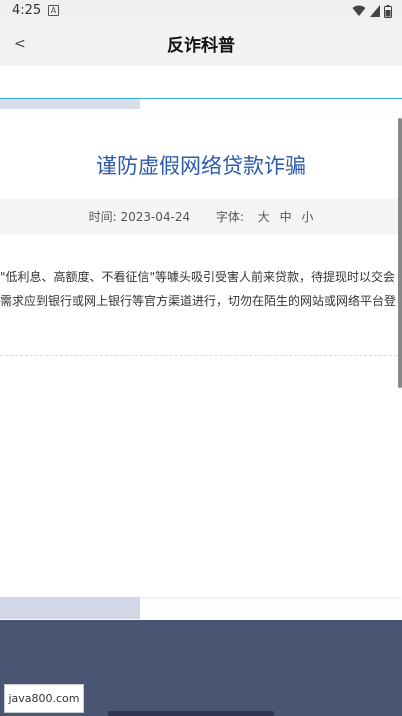  What do you see at coordinates (229, 217) in the screenshot?
I see `font-size-label: 字体:` at bounding box center [229, 217].